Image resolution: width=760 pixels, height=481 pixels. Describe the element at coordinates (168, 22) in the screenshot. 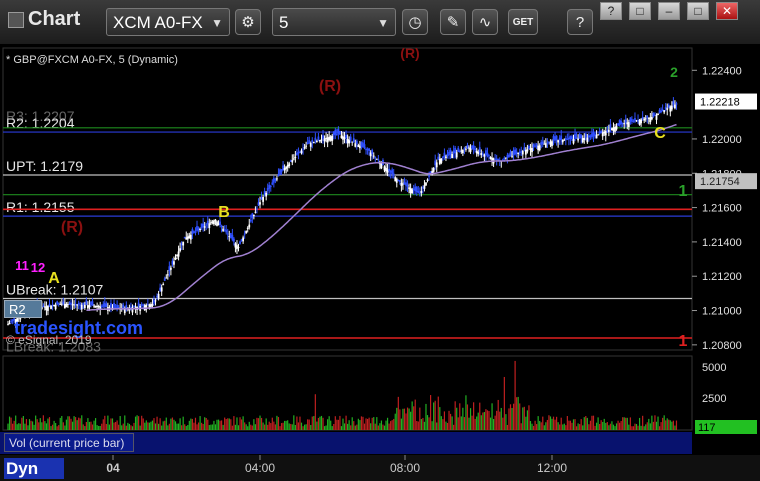

I see `symbol-select: XCM A0-FX ▼` at that location.